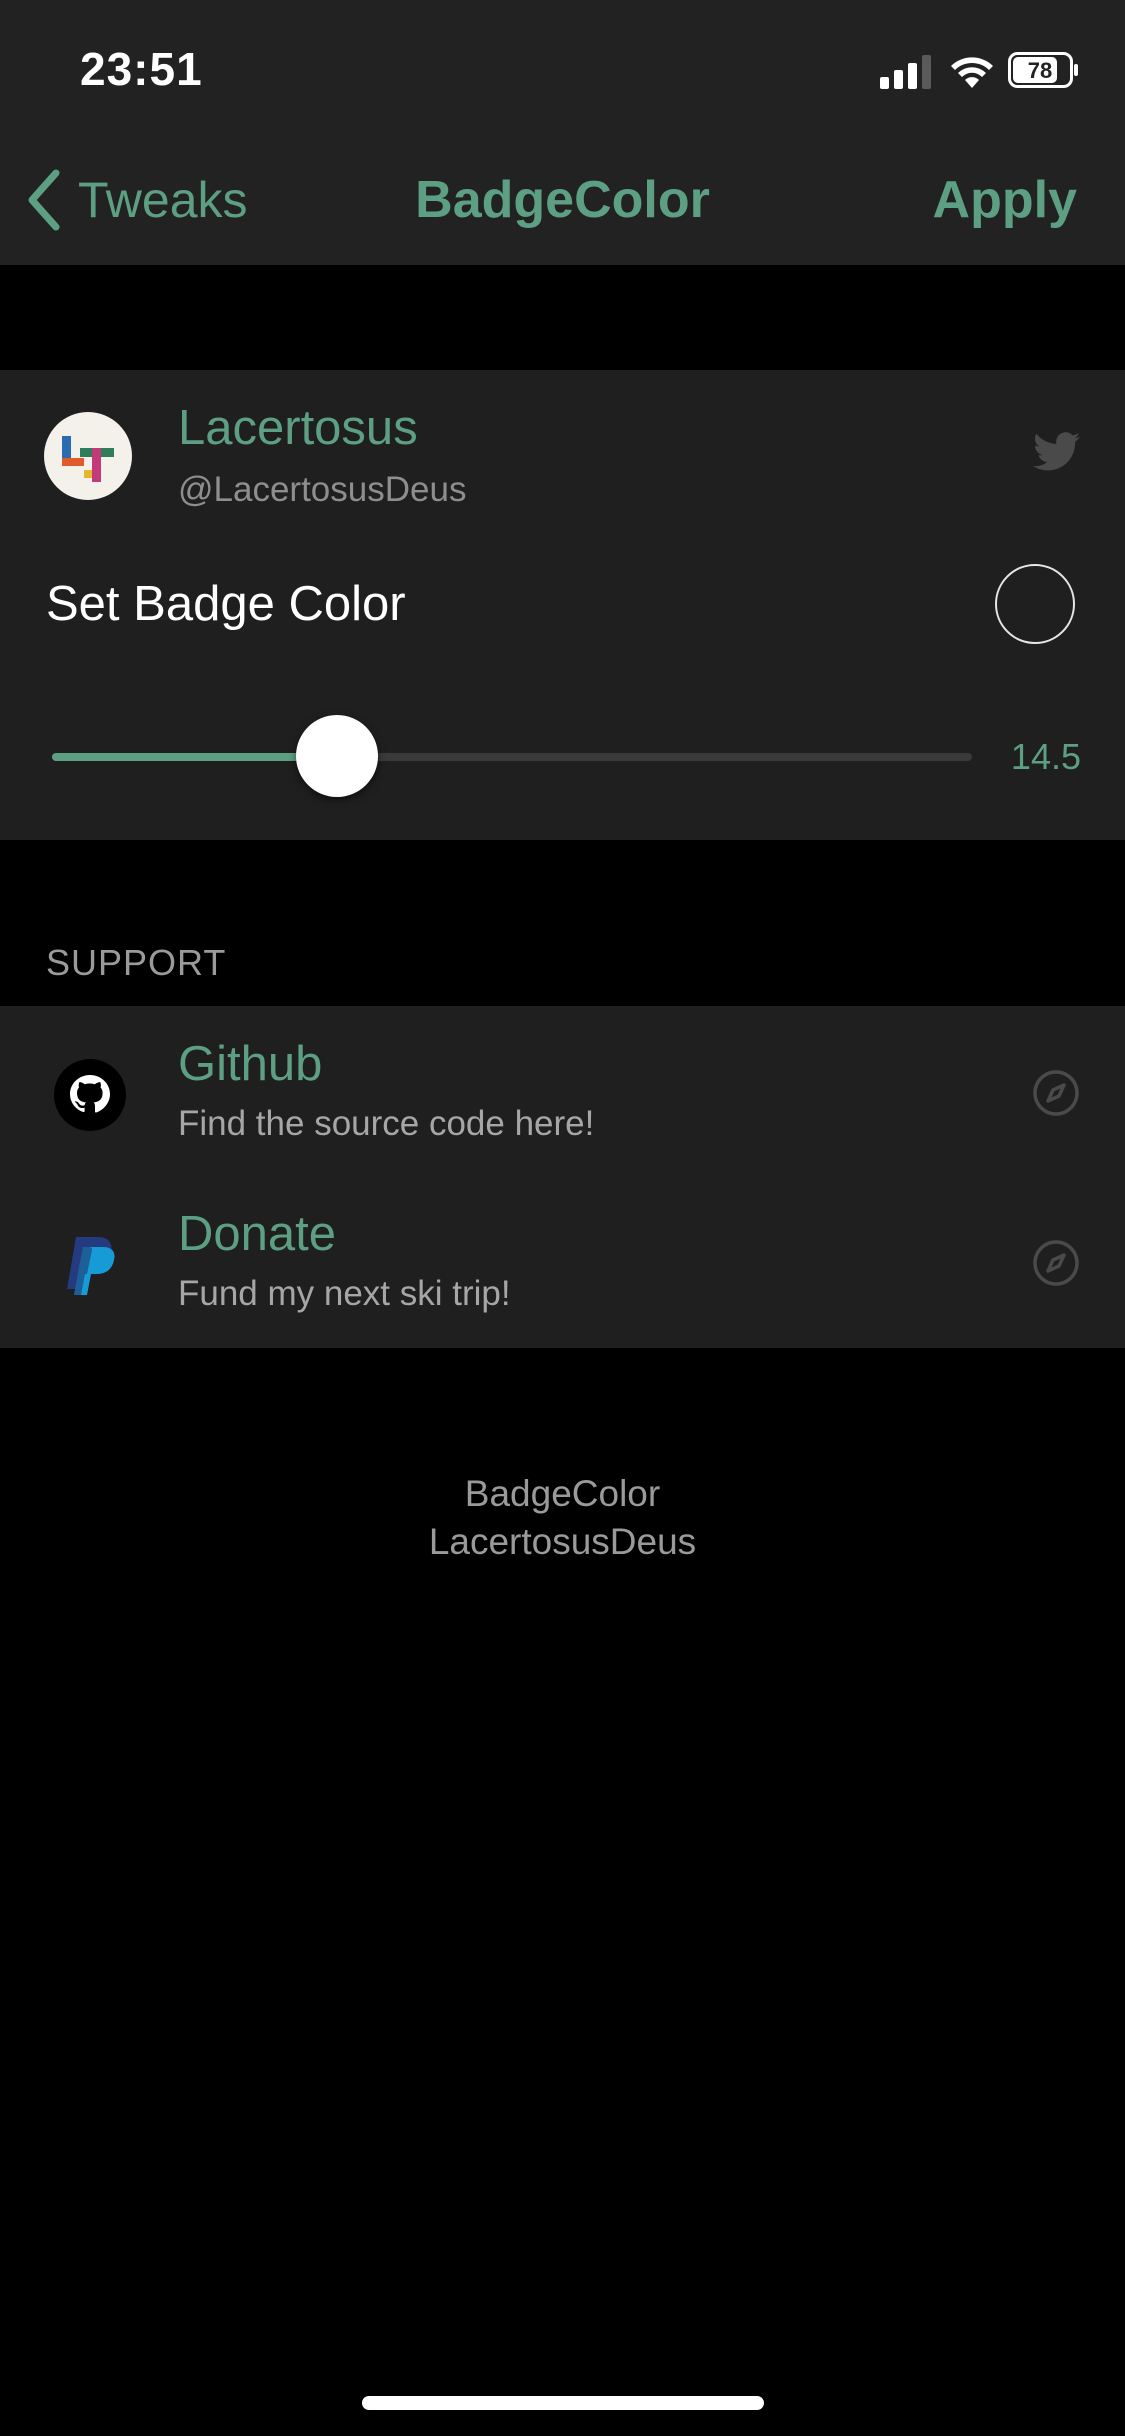 The image size is (1125, 2436). What do you see at coordinates (562, 1493) in the screenshot?
I see `footer-app-name: BadgeColor` at bounding box center [562, 1493].